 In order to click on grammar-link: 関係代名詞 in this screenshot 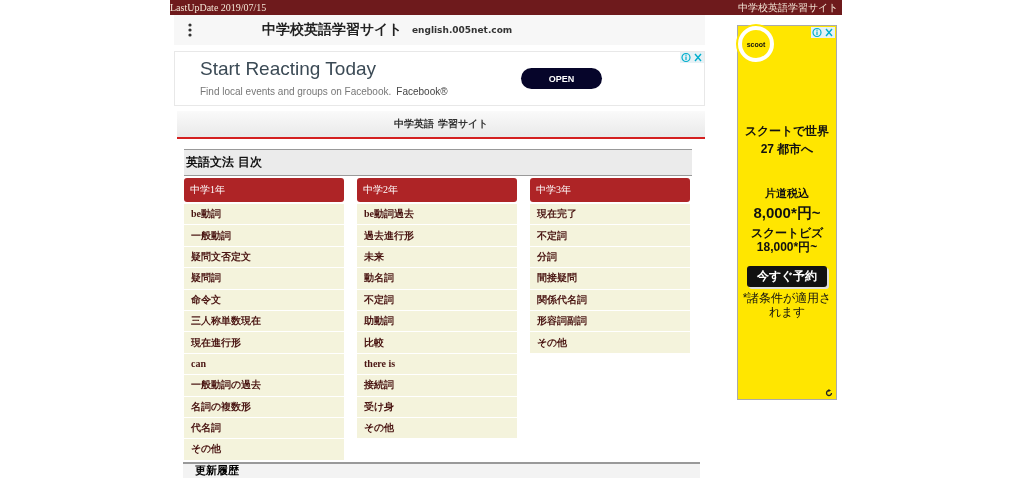, I will do `click(610, 299)`.